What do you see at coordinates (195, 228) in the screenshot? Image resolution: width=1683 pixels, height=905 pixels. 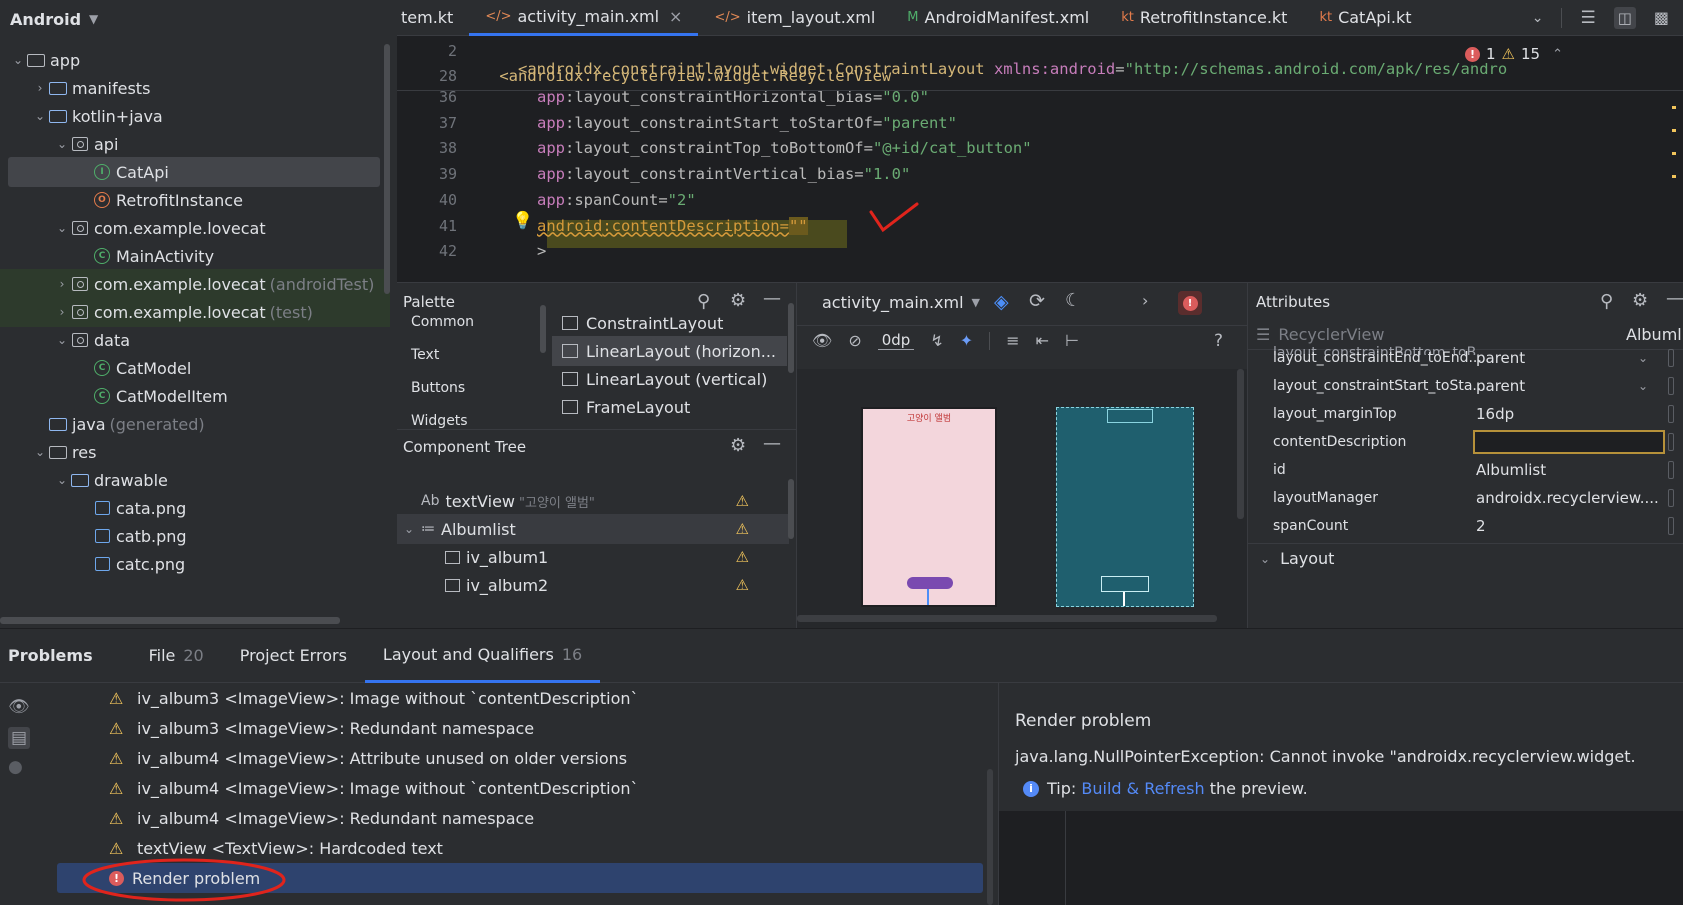 I see `project-tree-item: ⌄ com.example.lovecat` at bounding box center [195, 228].